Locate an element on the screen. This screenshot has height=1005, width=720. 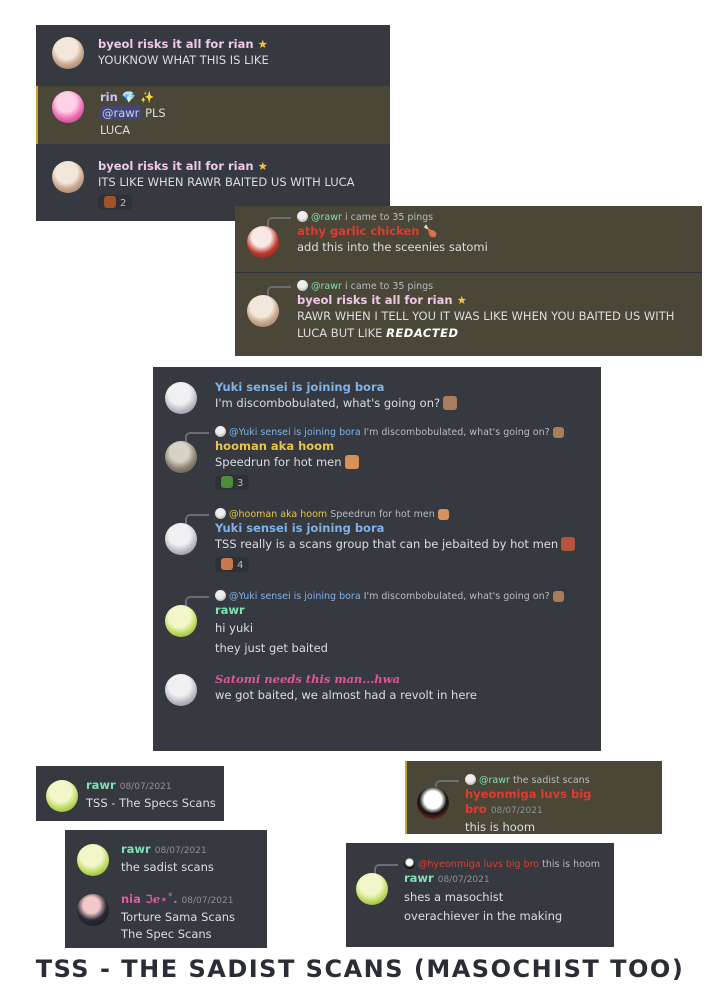
redacted-text: REDACTED is located at coordinates (422, 333).